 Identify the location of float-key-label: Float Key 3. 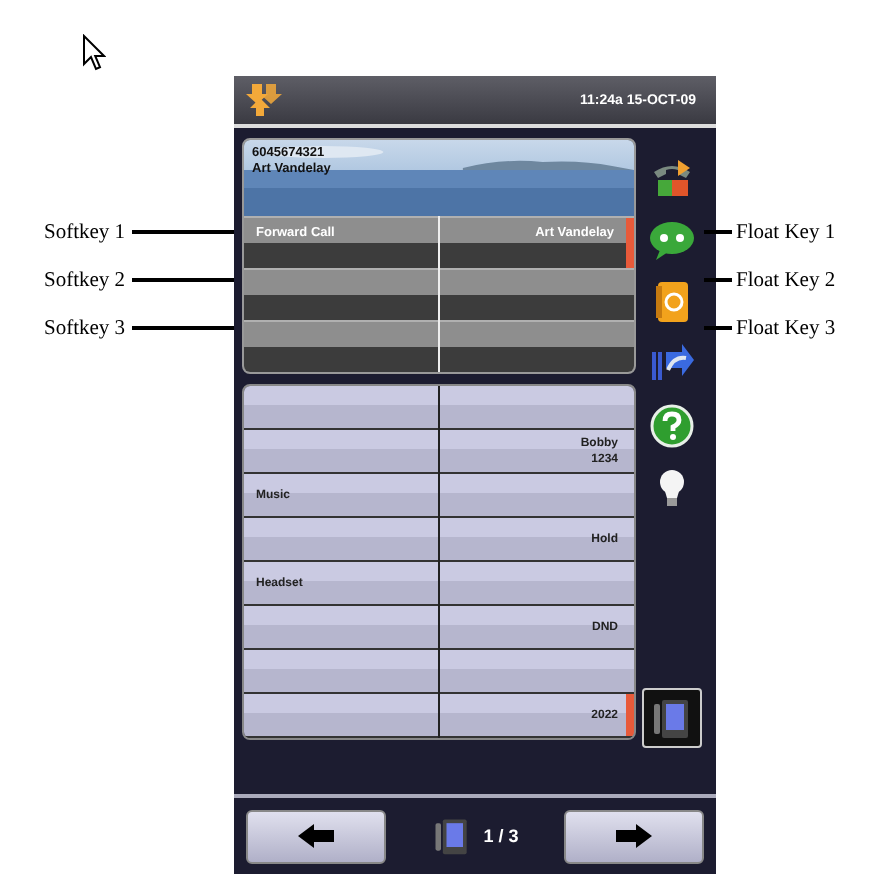
(786, 328).